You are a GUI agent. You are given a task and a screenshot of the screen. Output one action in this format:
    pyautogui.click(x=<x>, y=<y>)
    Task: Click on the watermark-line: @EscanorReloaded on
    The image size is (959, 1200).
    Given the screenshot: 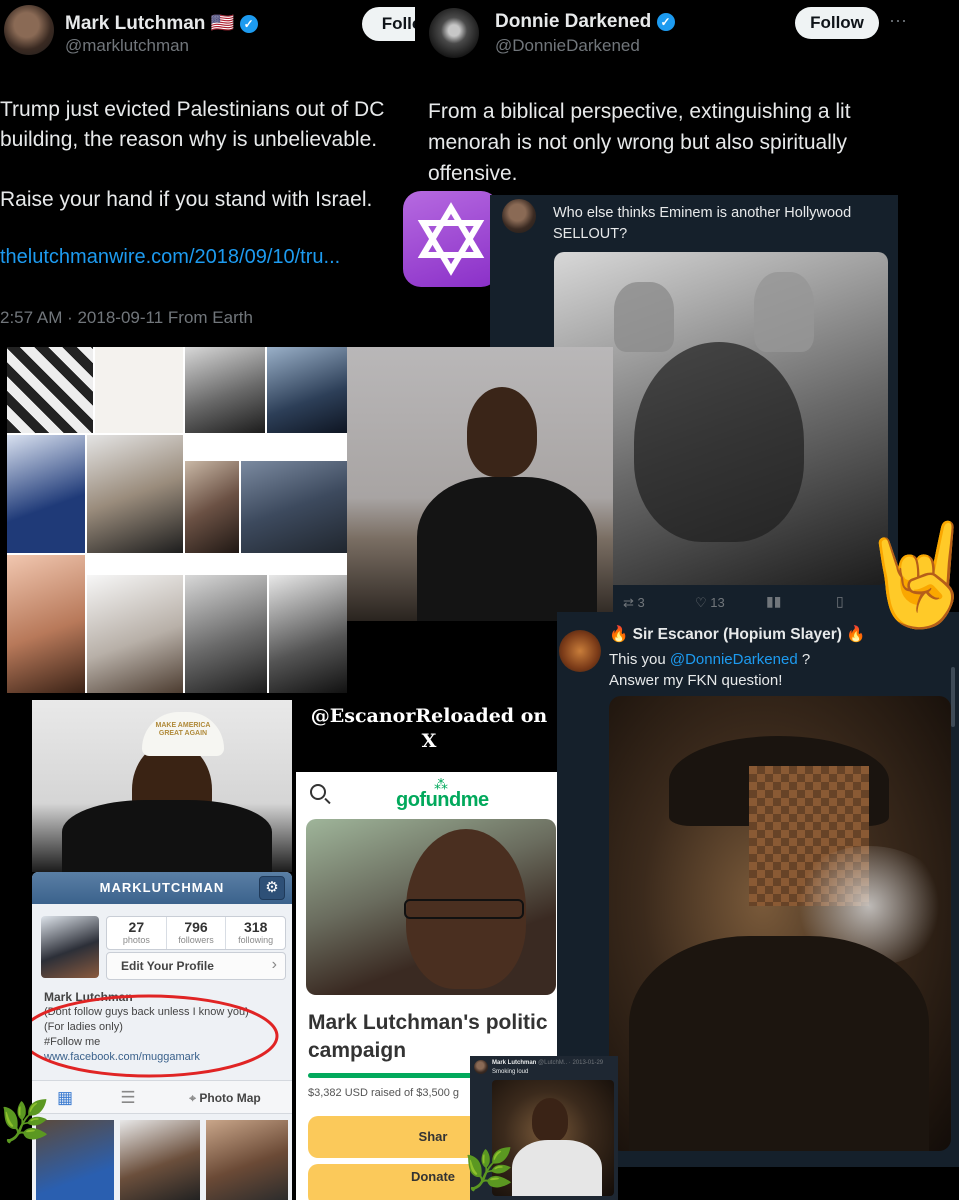 What is the action you would take?
    pyautogui.click(x=429, y=716)
    